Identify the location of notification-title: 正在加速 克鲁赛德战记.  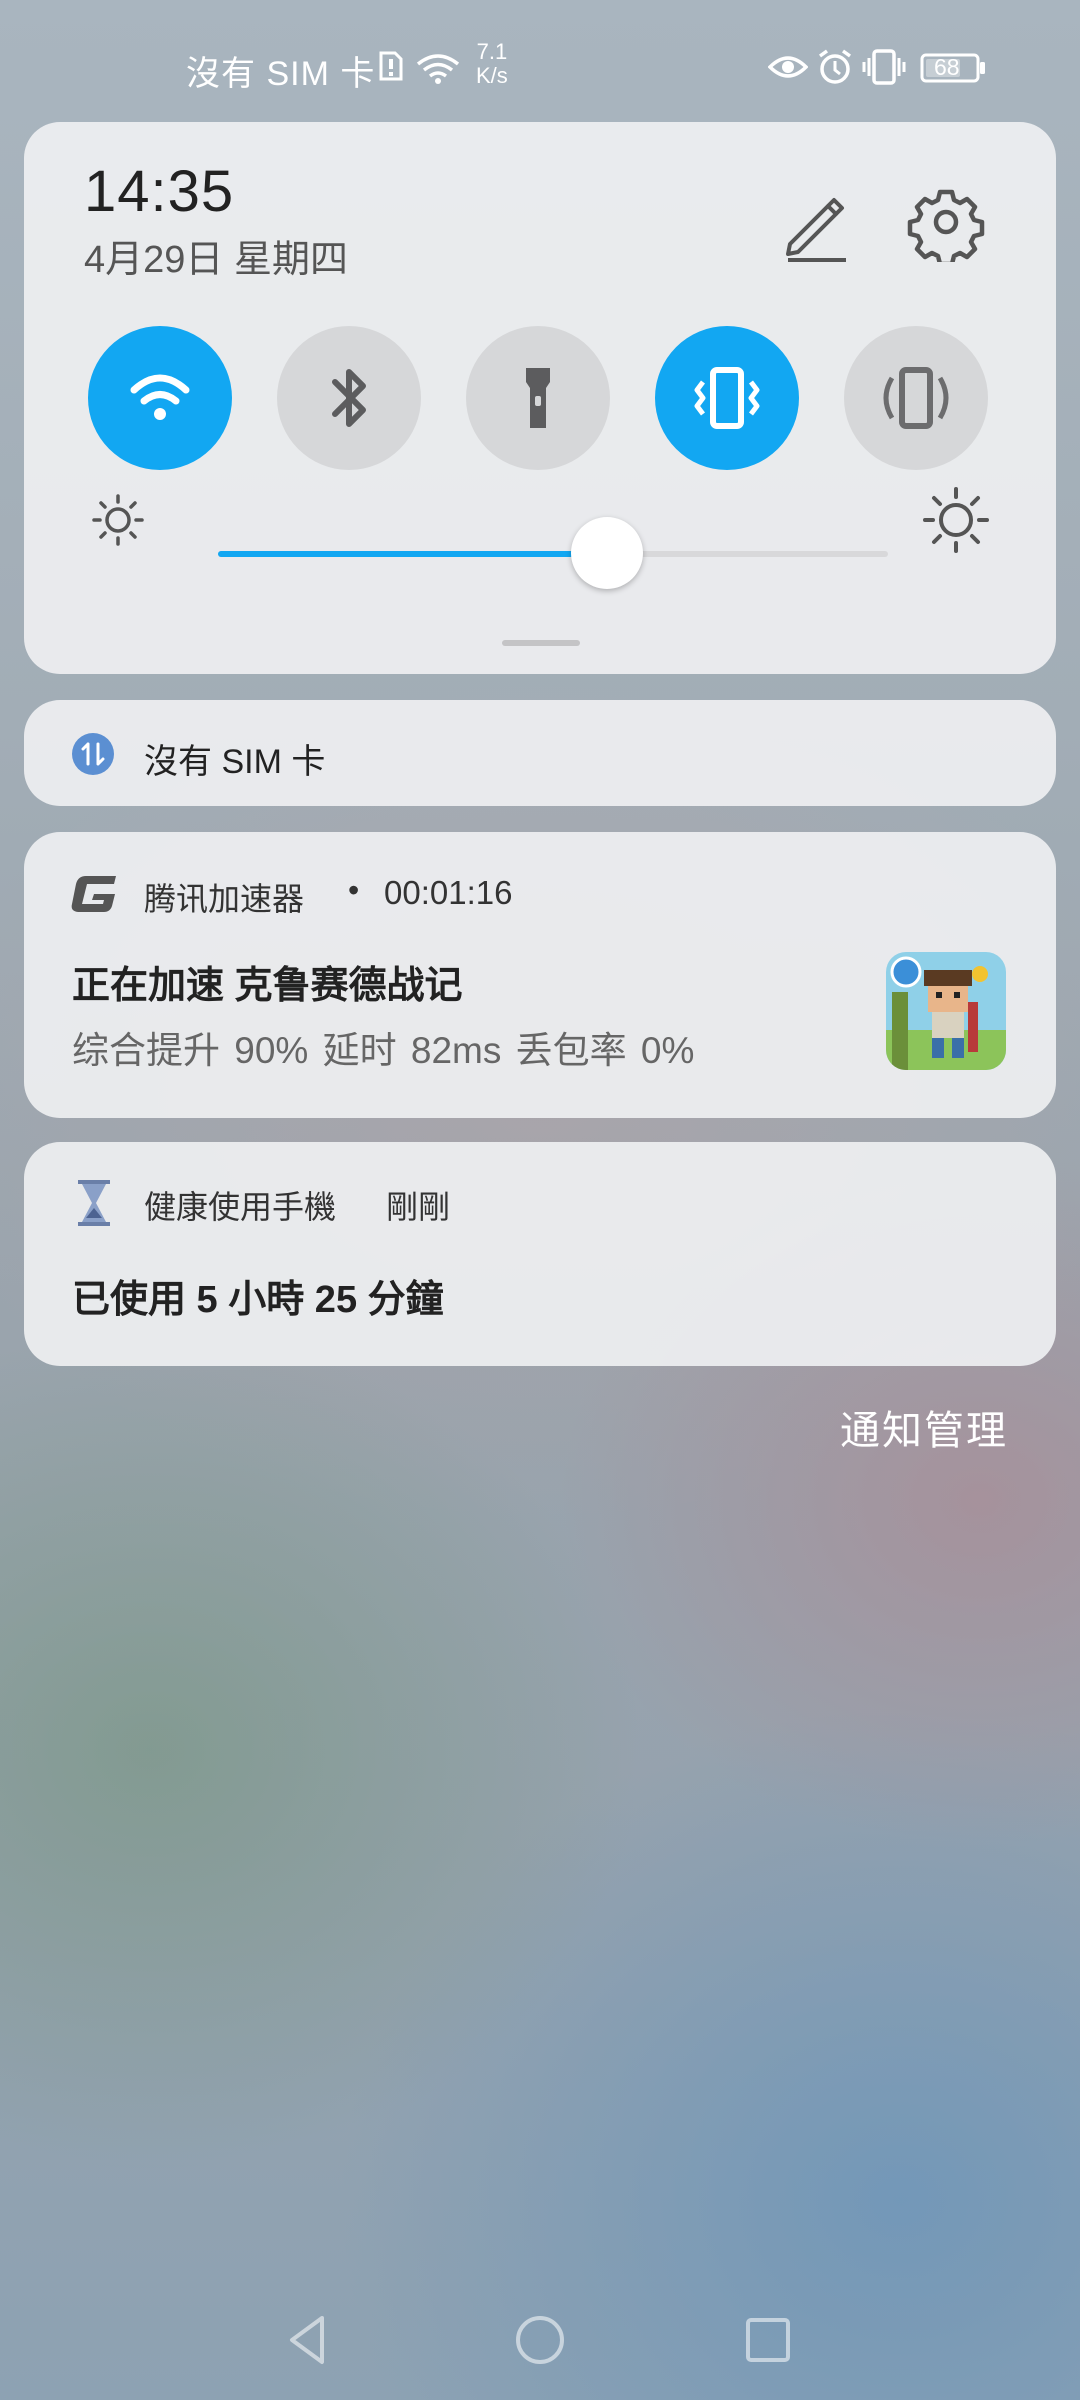
(267, 986).